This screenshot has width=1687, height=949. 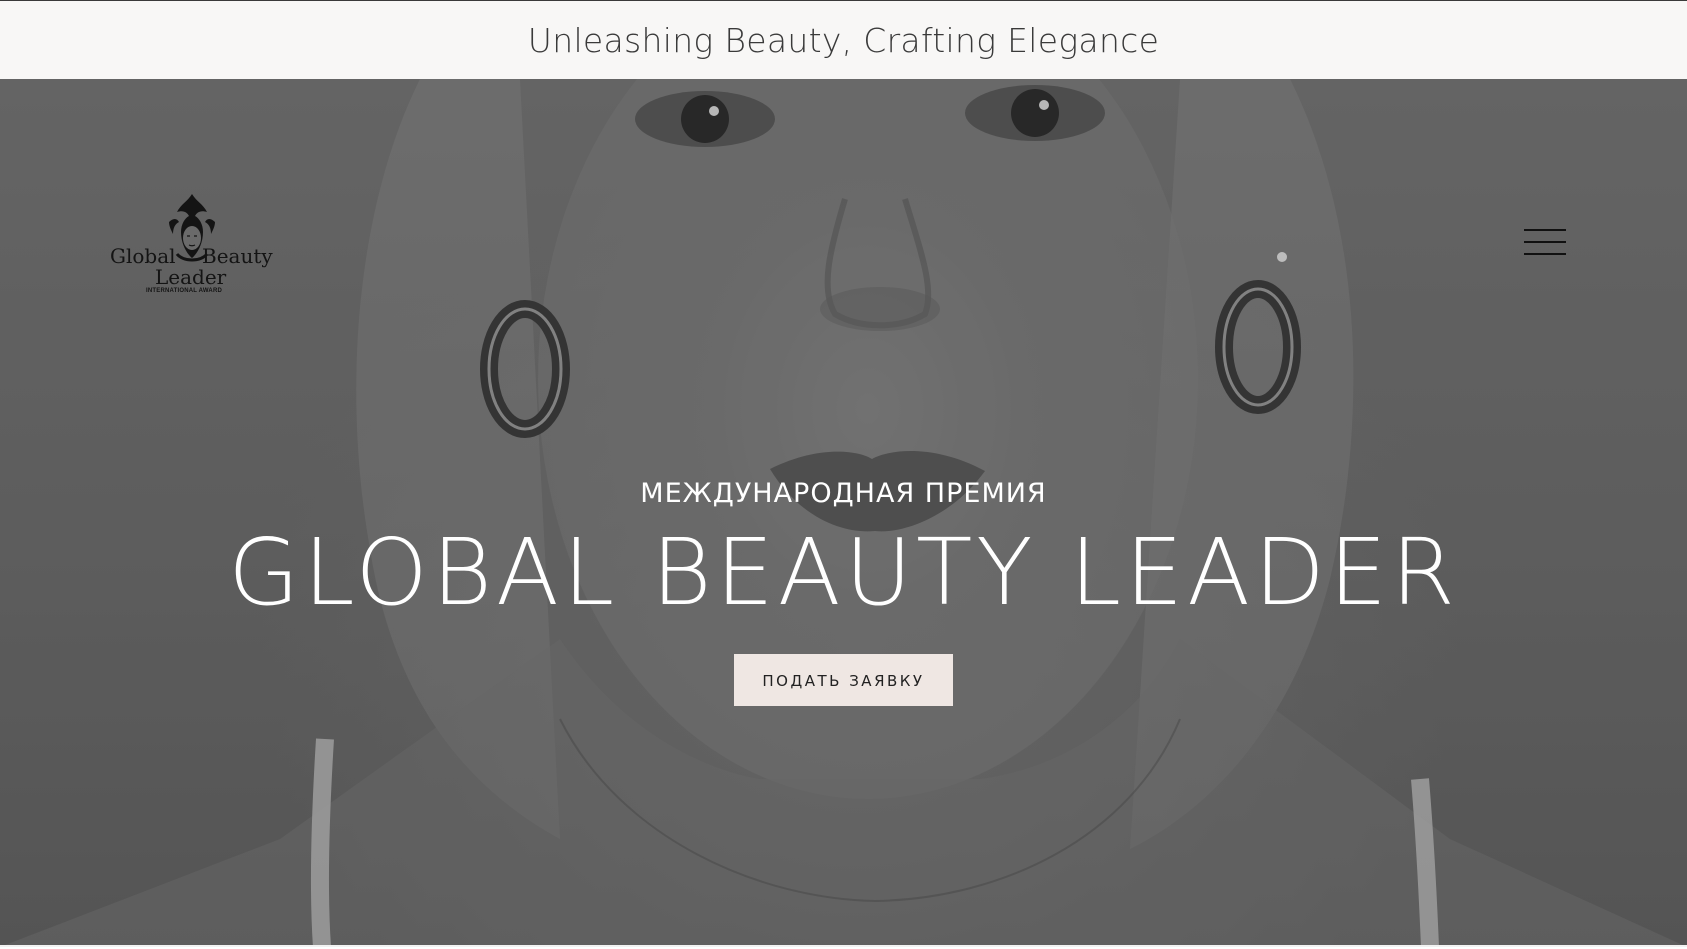 I want to click on menu-line-middle, so click(x=1545, y=242).